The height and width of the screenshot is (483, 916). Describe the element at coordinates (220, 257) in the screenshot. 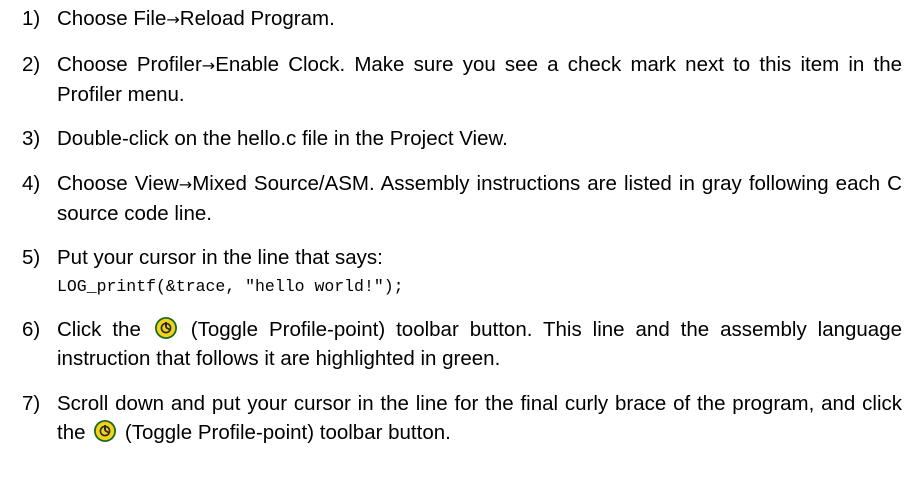

I see `step-text: Put your cursor in the line that says:` at that location.